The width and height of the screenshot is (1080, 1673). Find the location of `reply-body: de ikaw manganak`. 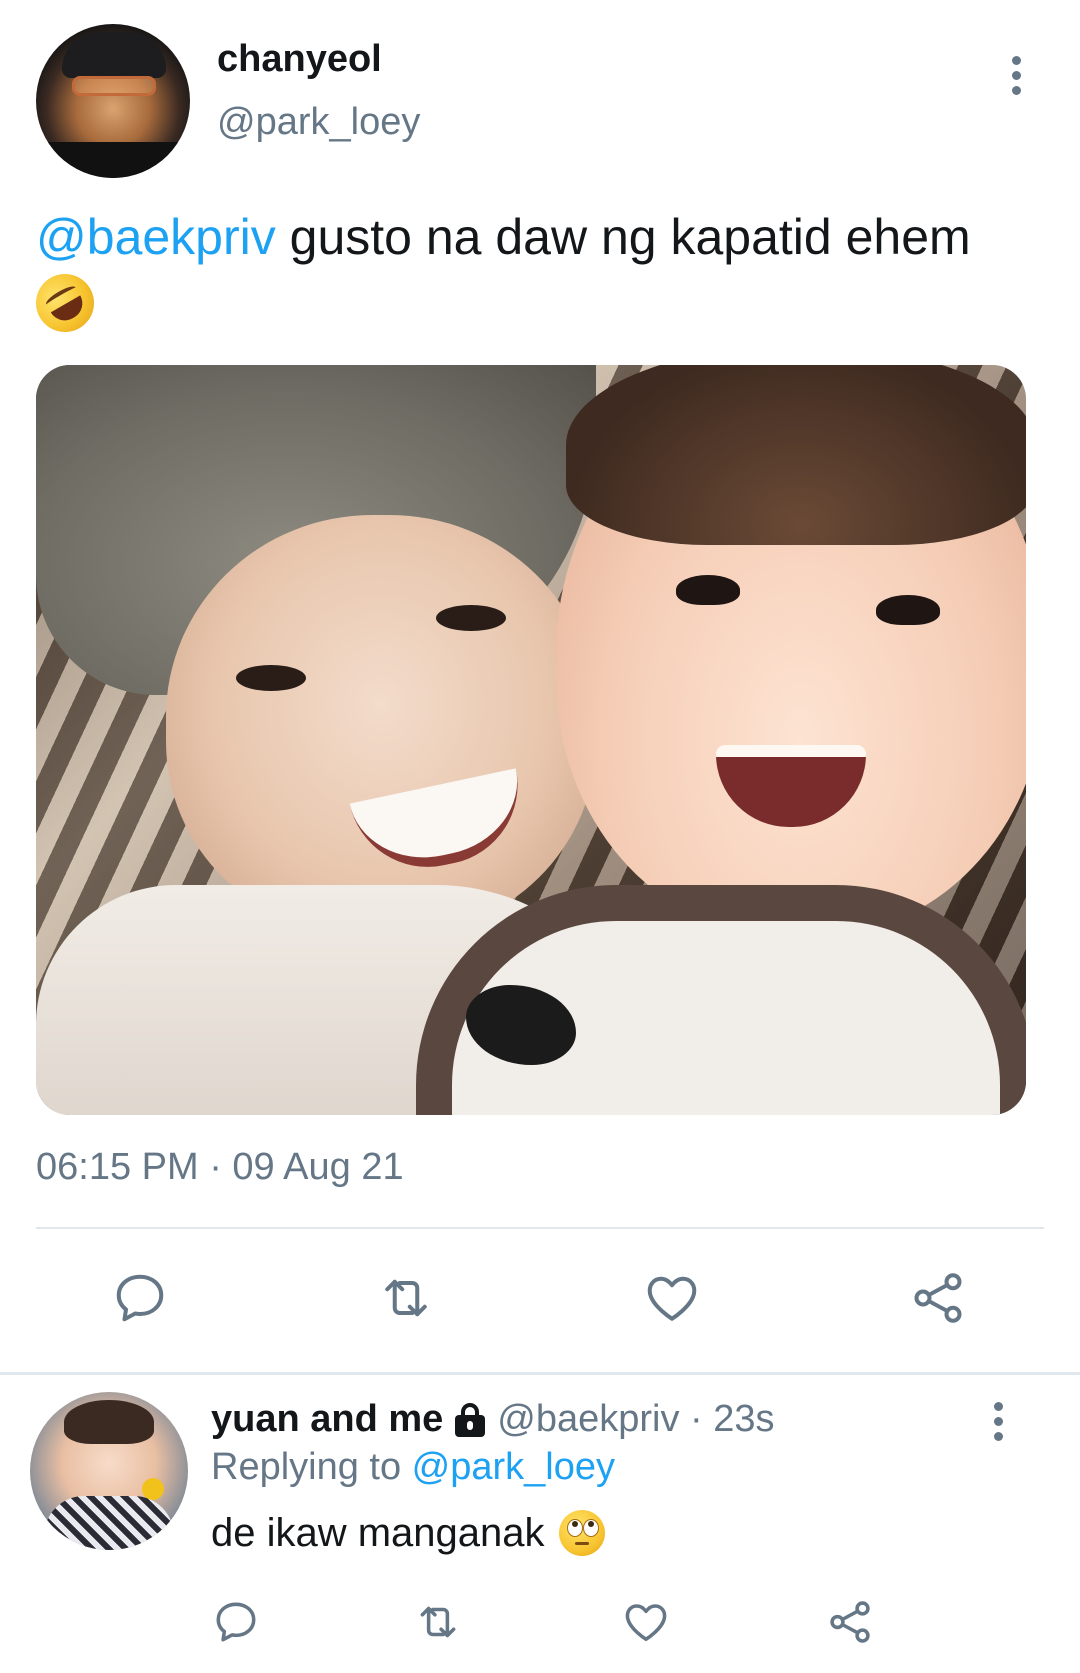

reply-body: de ikaw manganak is located at coordinates (378, 1532).